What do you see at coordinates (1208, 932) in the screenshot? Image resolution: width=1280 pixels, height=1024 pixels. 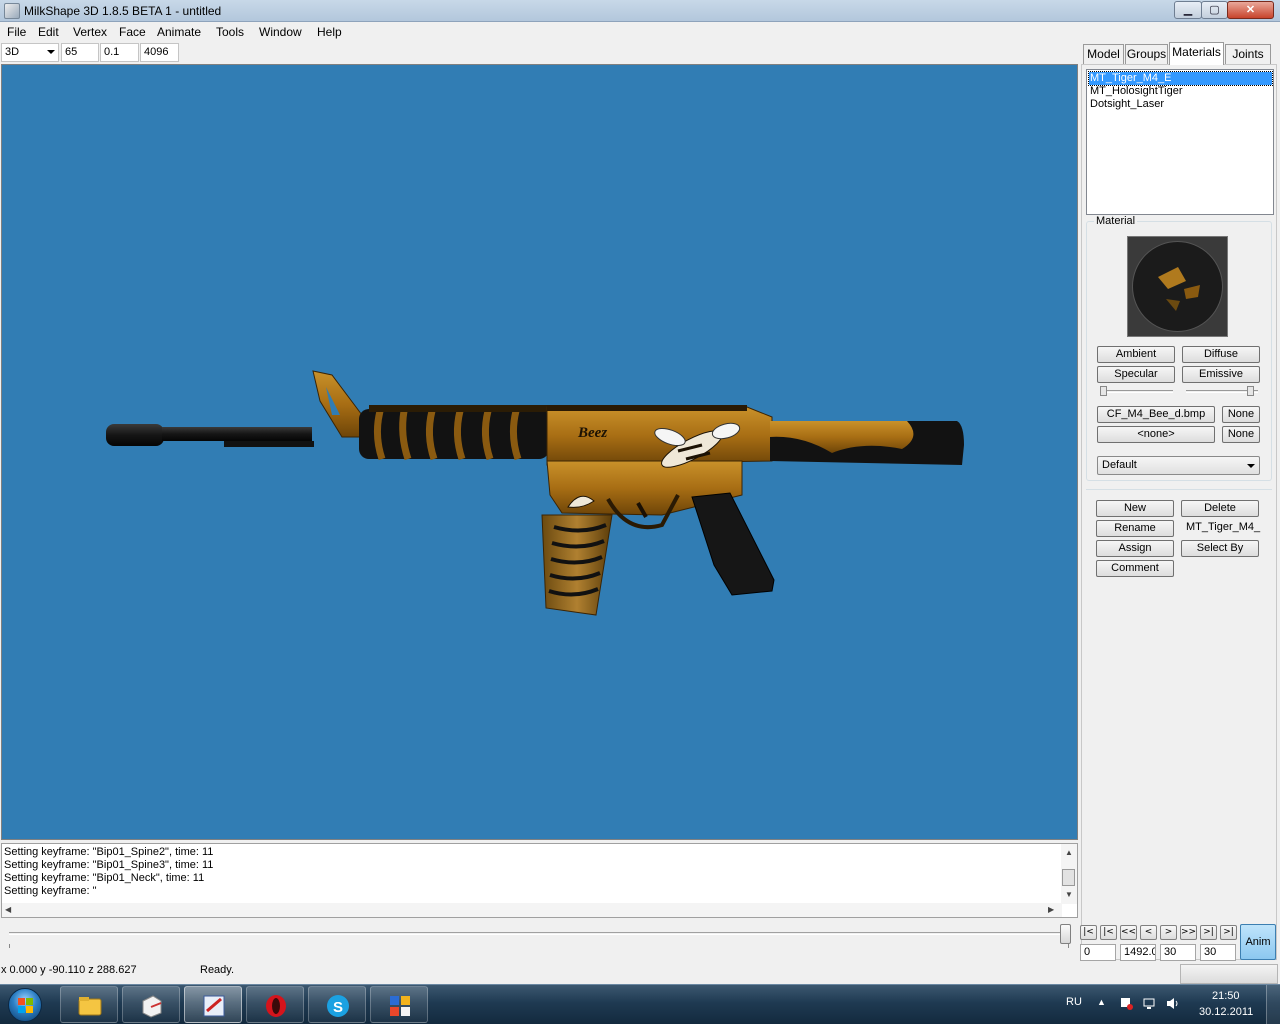 I see `next-key-button: >|` at bounding box center [1208, 932].